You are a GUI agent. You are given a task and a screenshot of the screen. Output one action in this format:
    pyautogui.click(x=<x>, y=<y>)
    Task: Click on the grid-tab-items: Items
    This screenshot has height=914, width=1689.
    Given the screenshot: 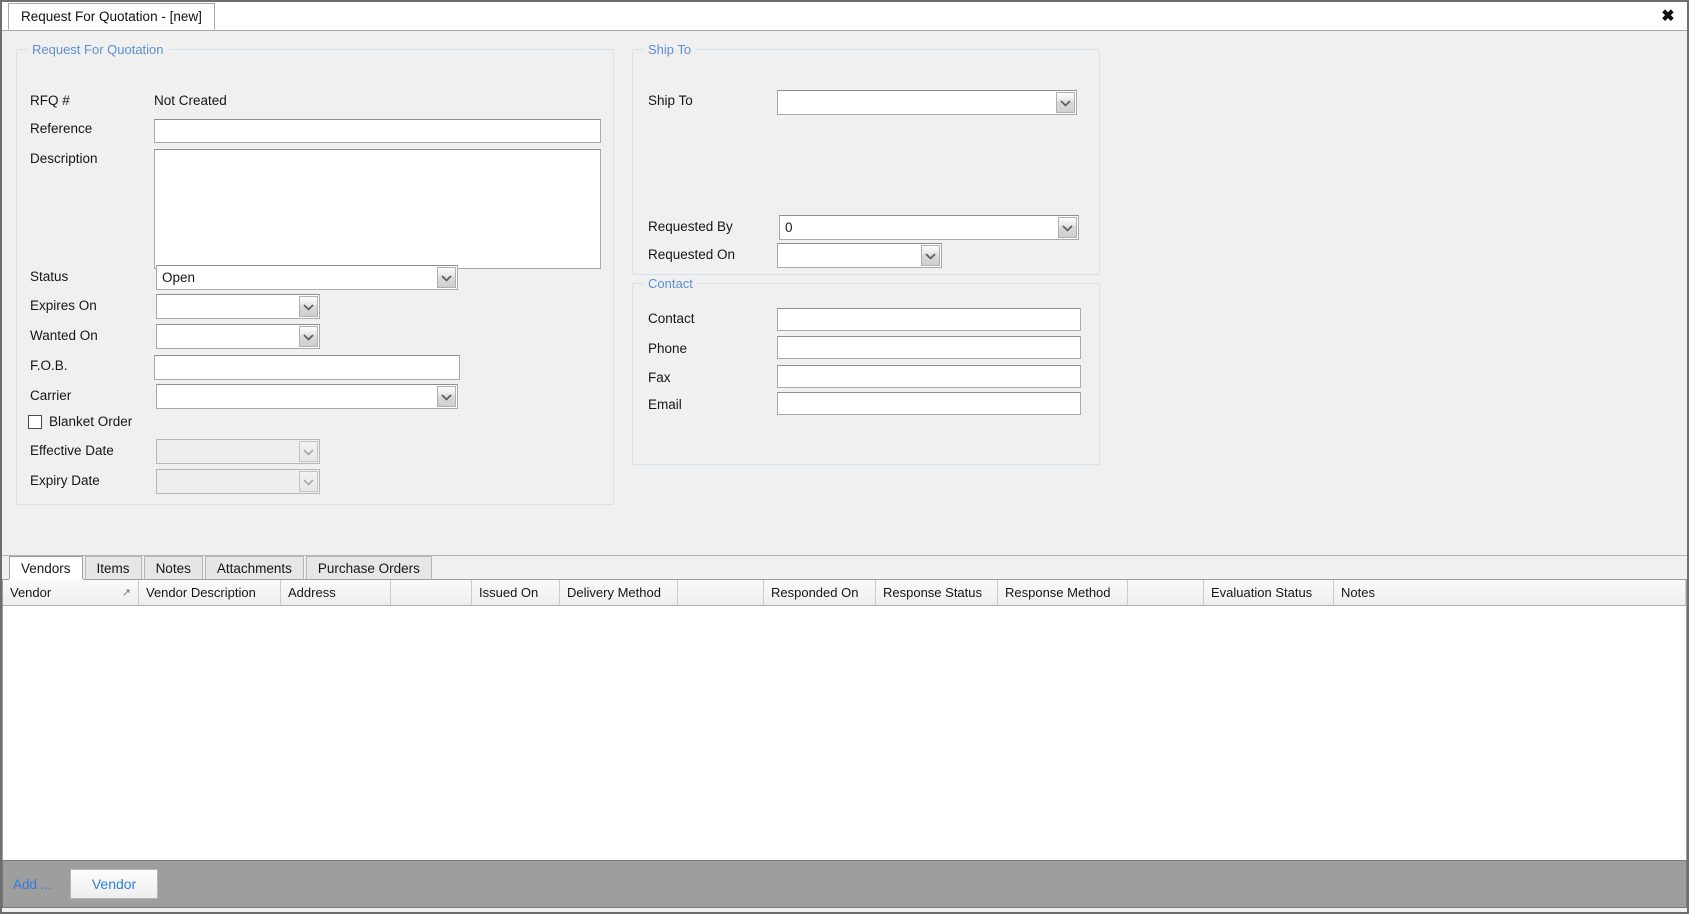 What is the action you would take?
    pyautogui.click(x=113, y=567)
    